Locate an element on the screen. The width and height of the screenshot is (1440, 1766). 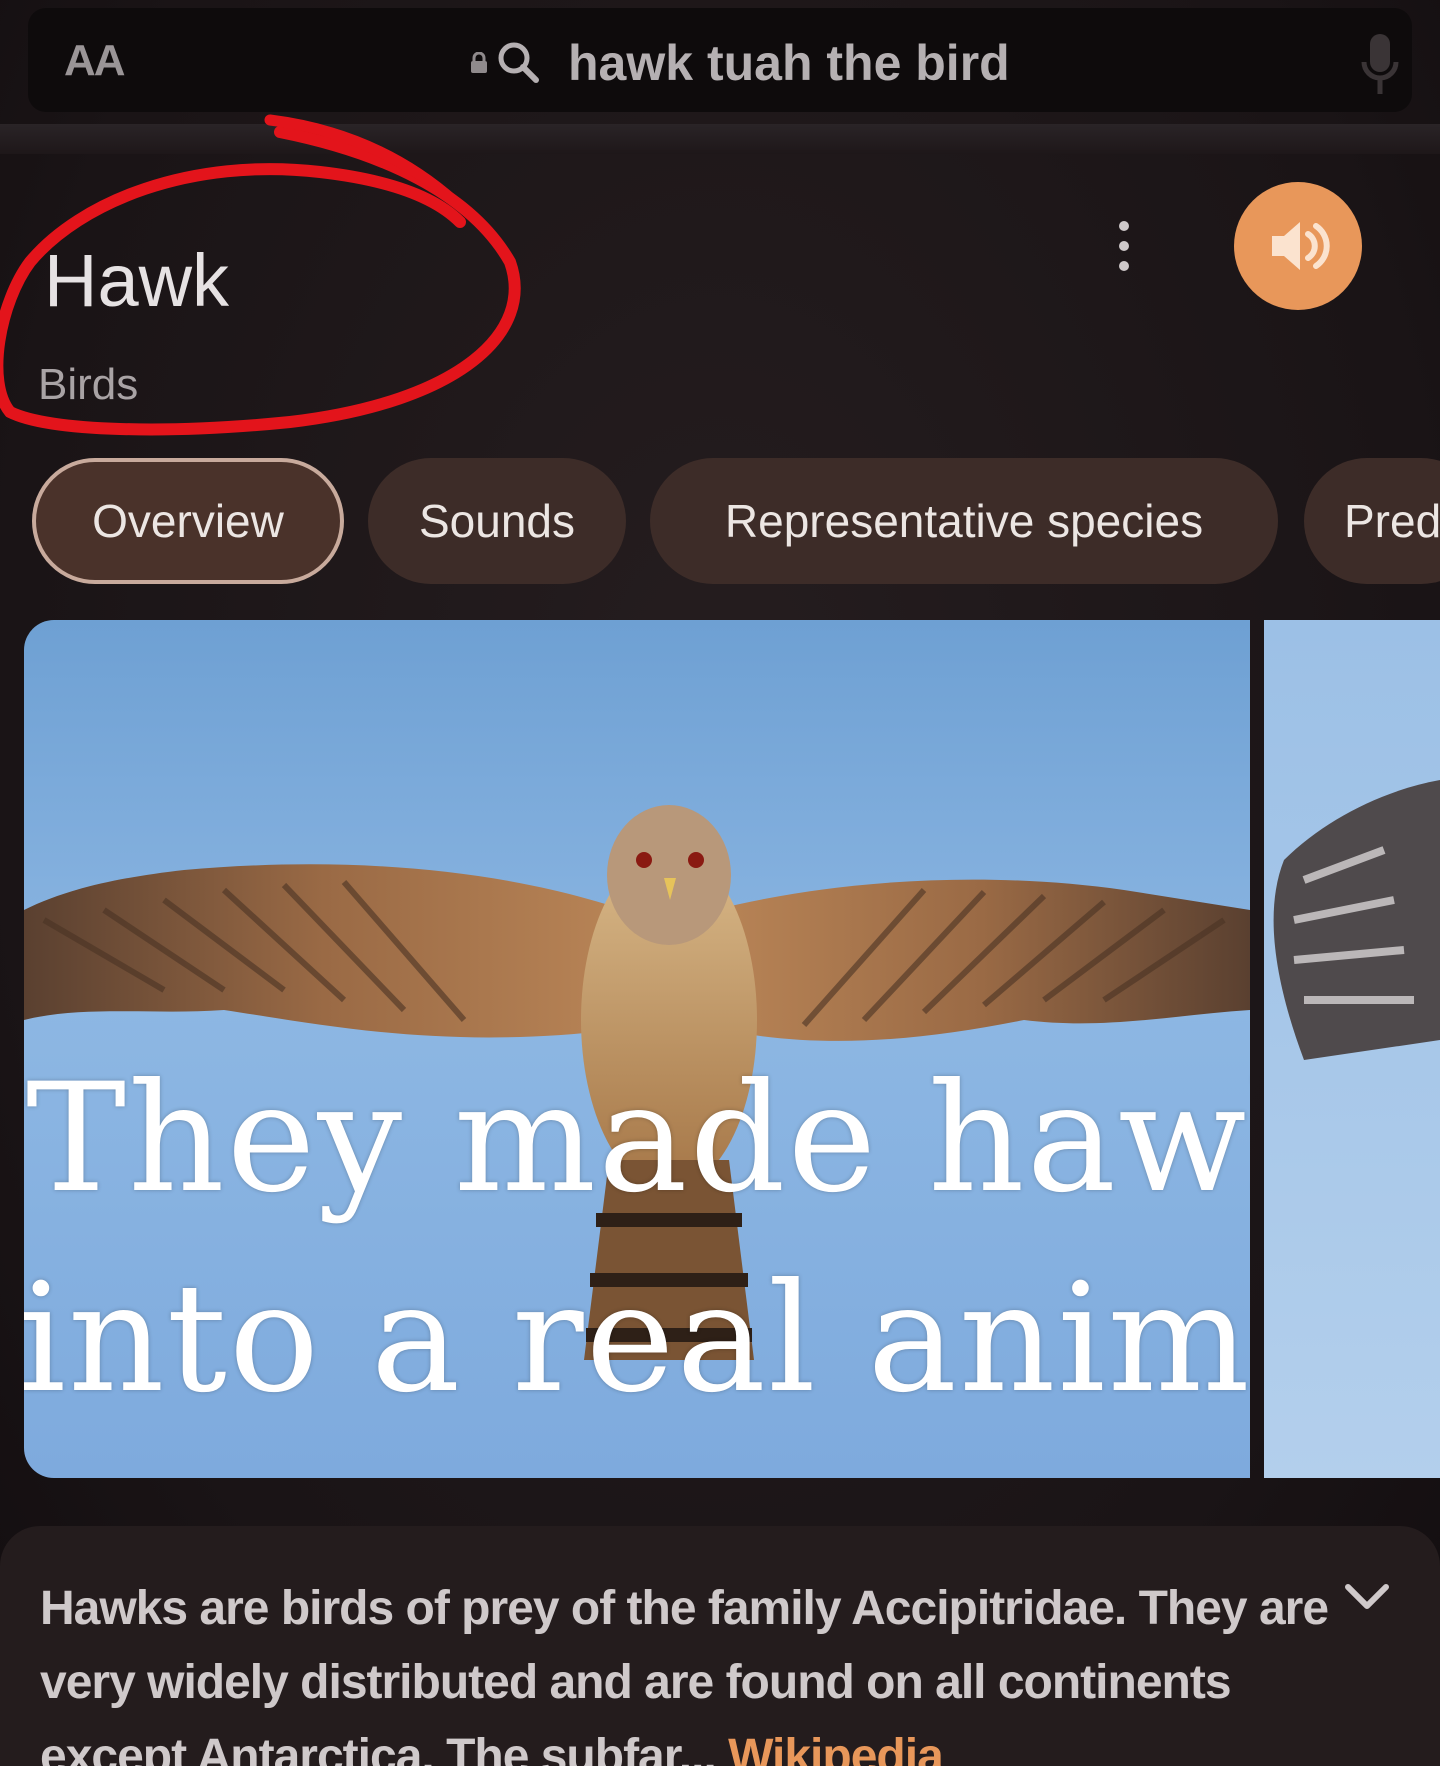
tab-overview: Overview is located at coordinates (188, 521).